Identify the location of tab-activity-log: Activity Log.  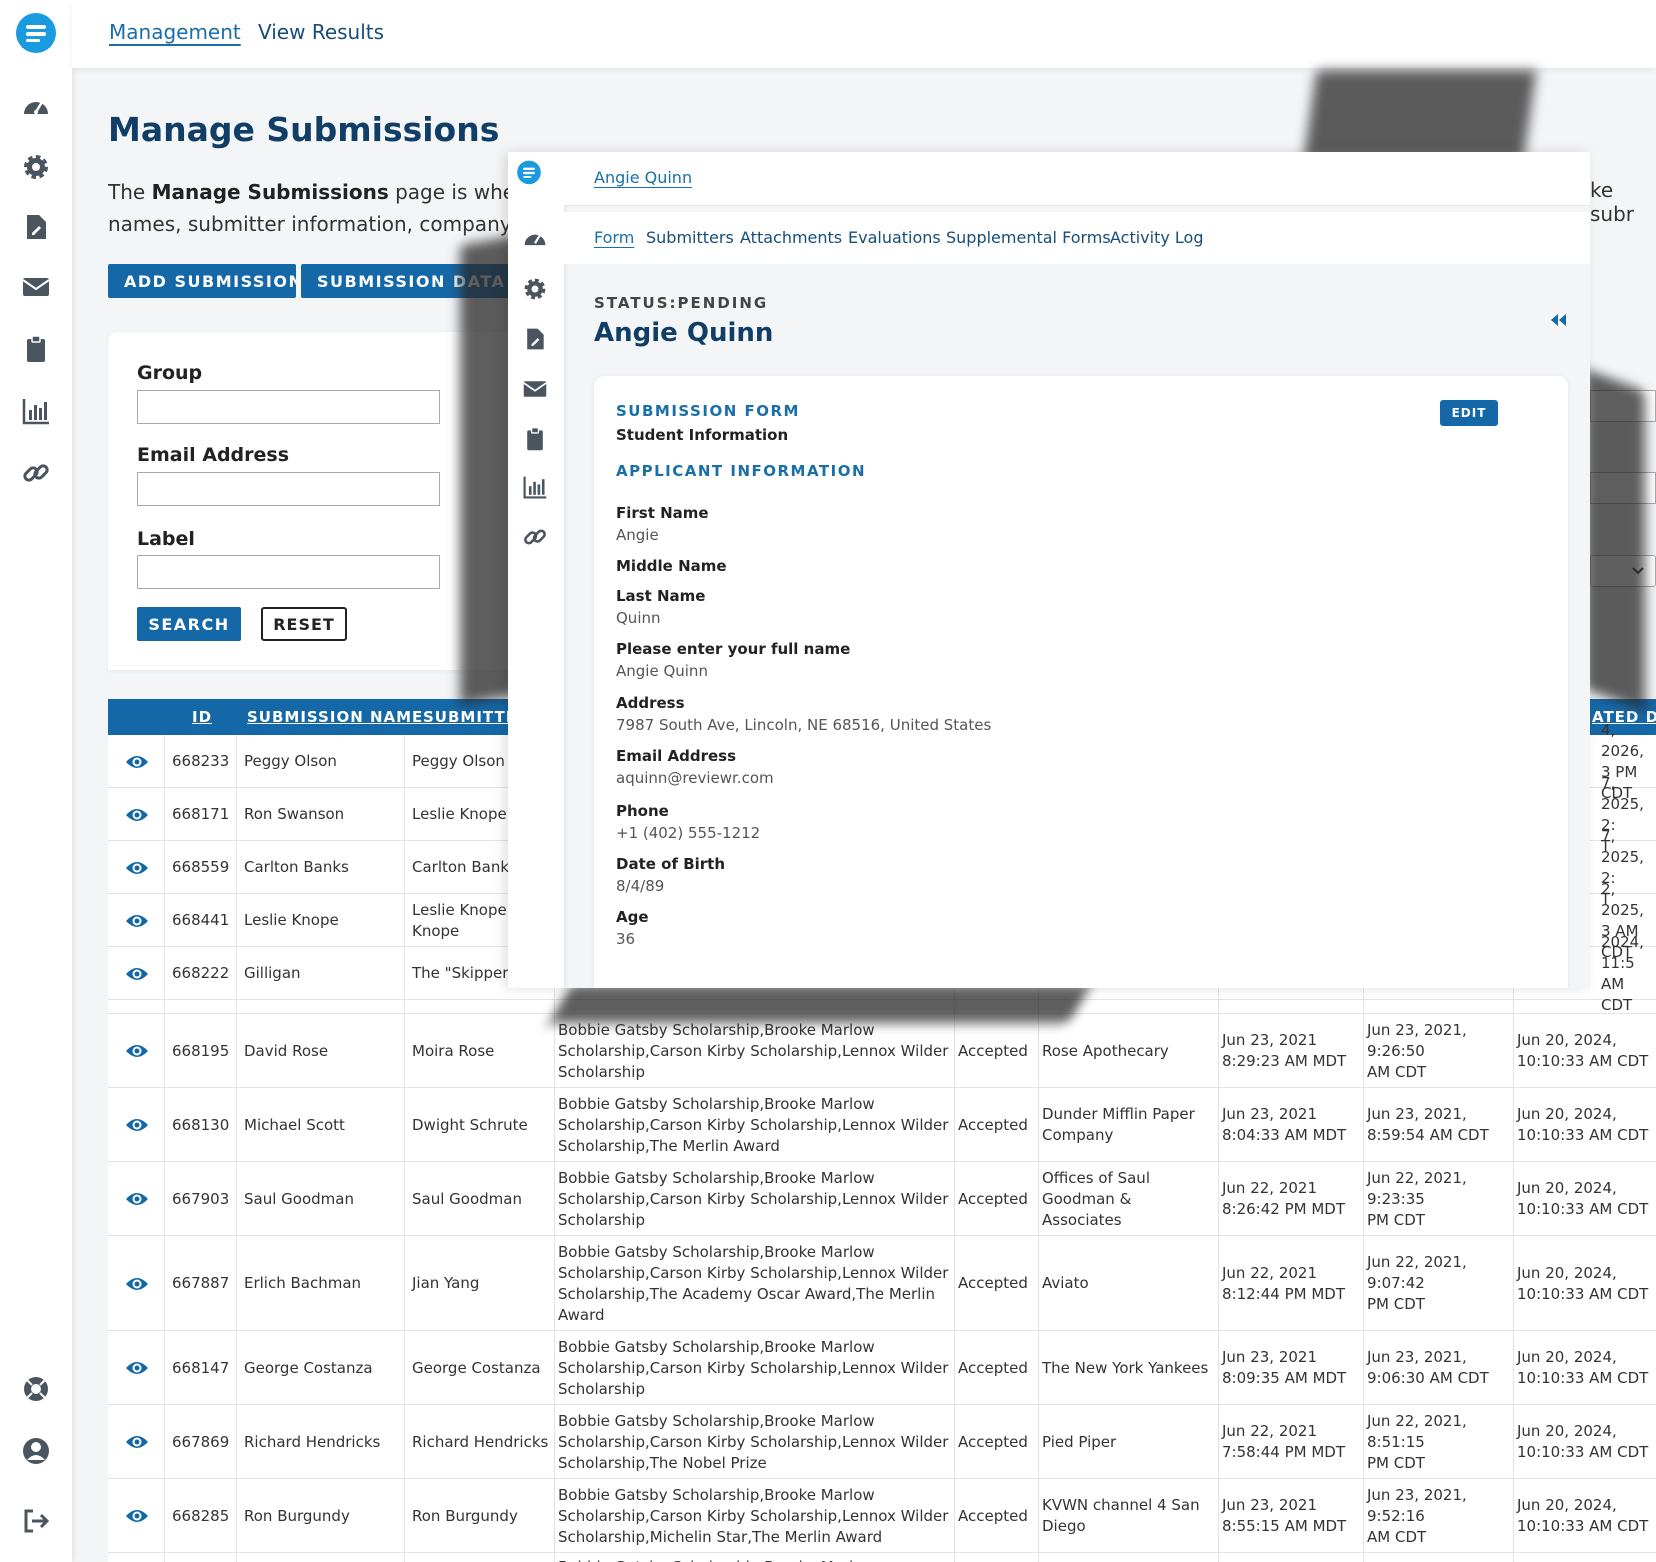
(1157, 237).